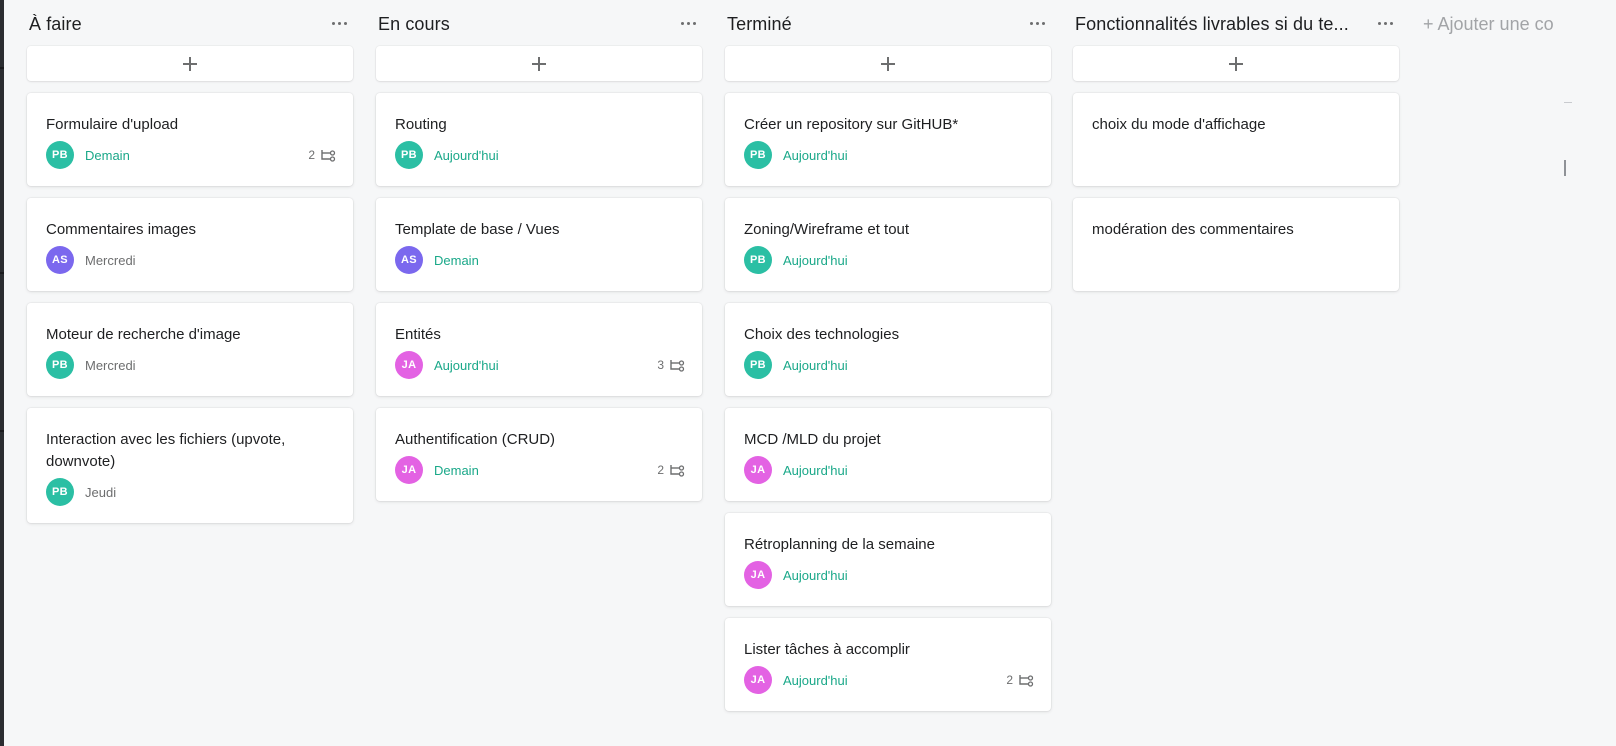 The width and height of the screenshot is (1616, 746). I want to click on column-title: Terminé, so click(877, 24).